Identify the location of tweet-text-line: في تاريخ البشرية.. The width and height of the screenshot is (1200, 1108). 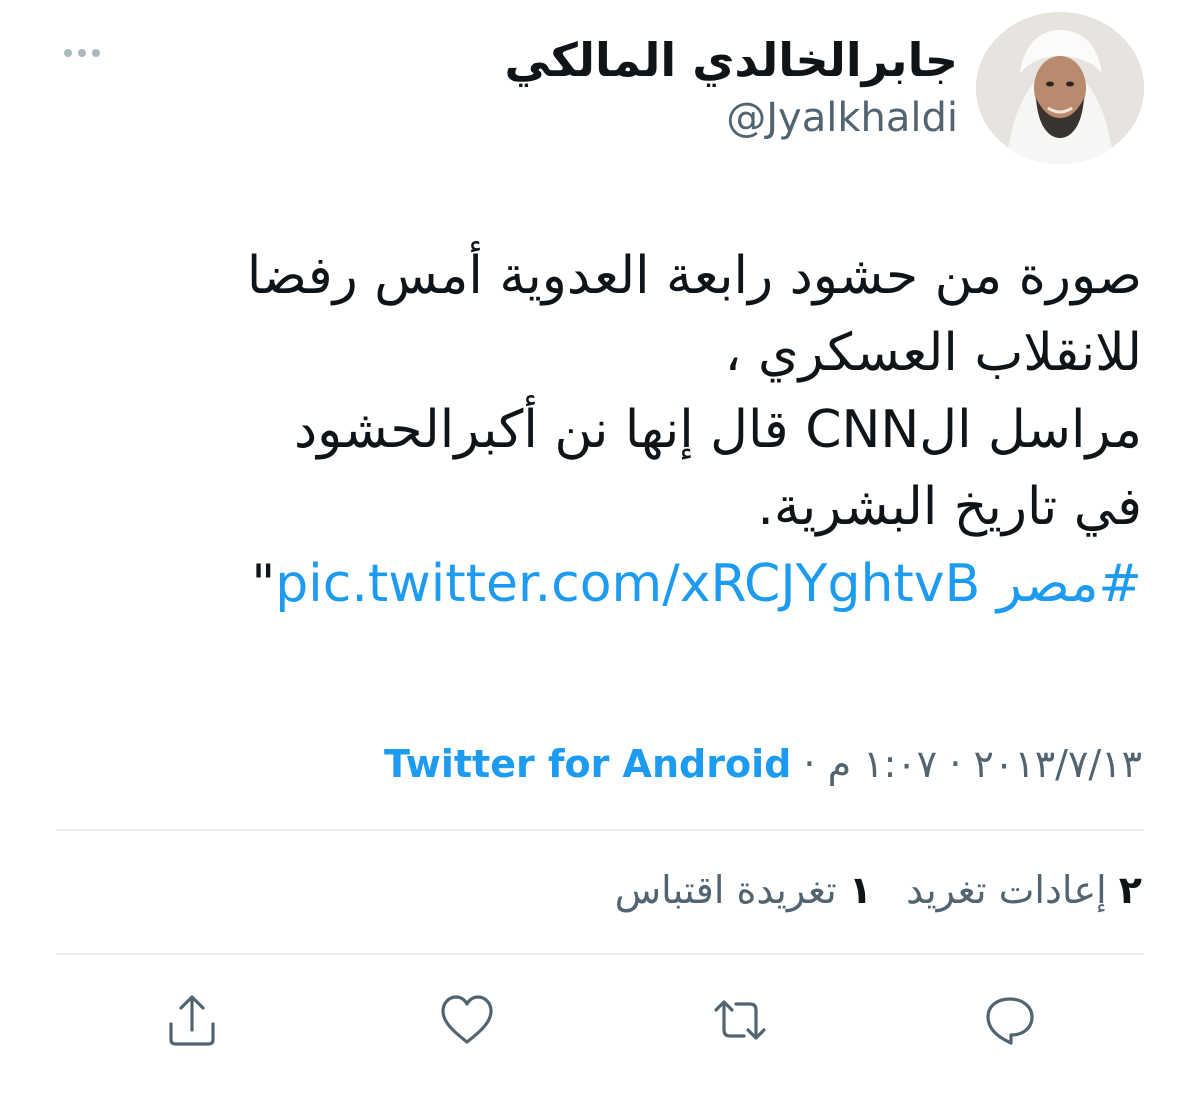
(949, 507).